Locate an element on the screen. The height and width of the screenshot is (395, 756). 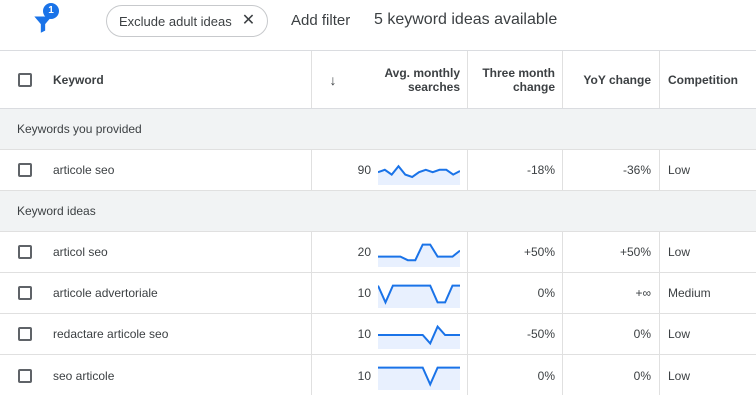
yoy-cell: +50% is located at coordinates (635, 252).